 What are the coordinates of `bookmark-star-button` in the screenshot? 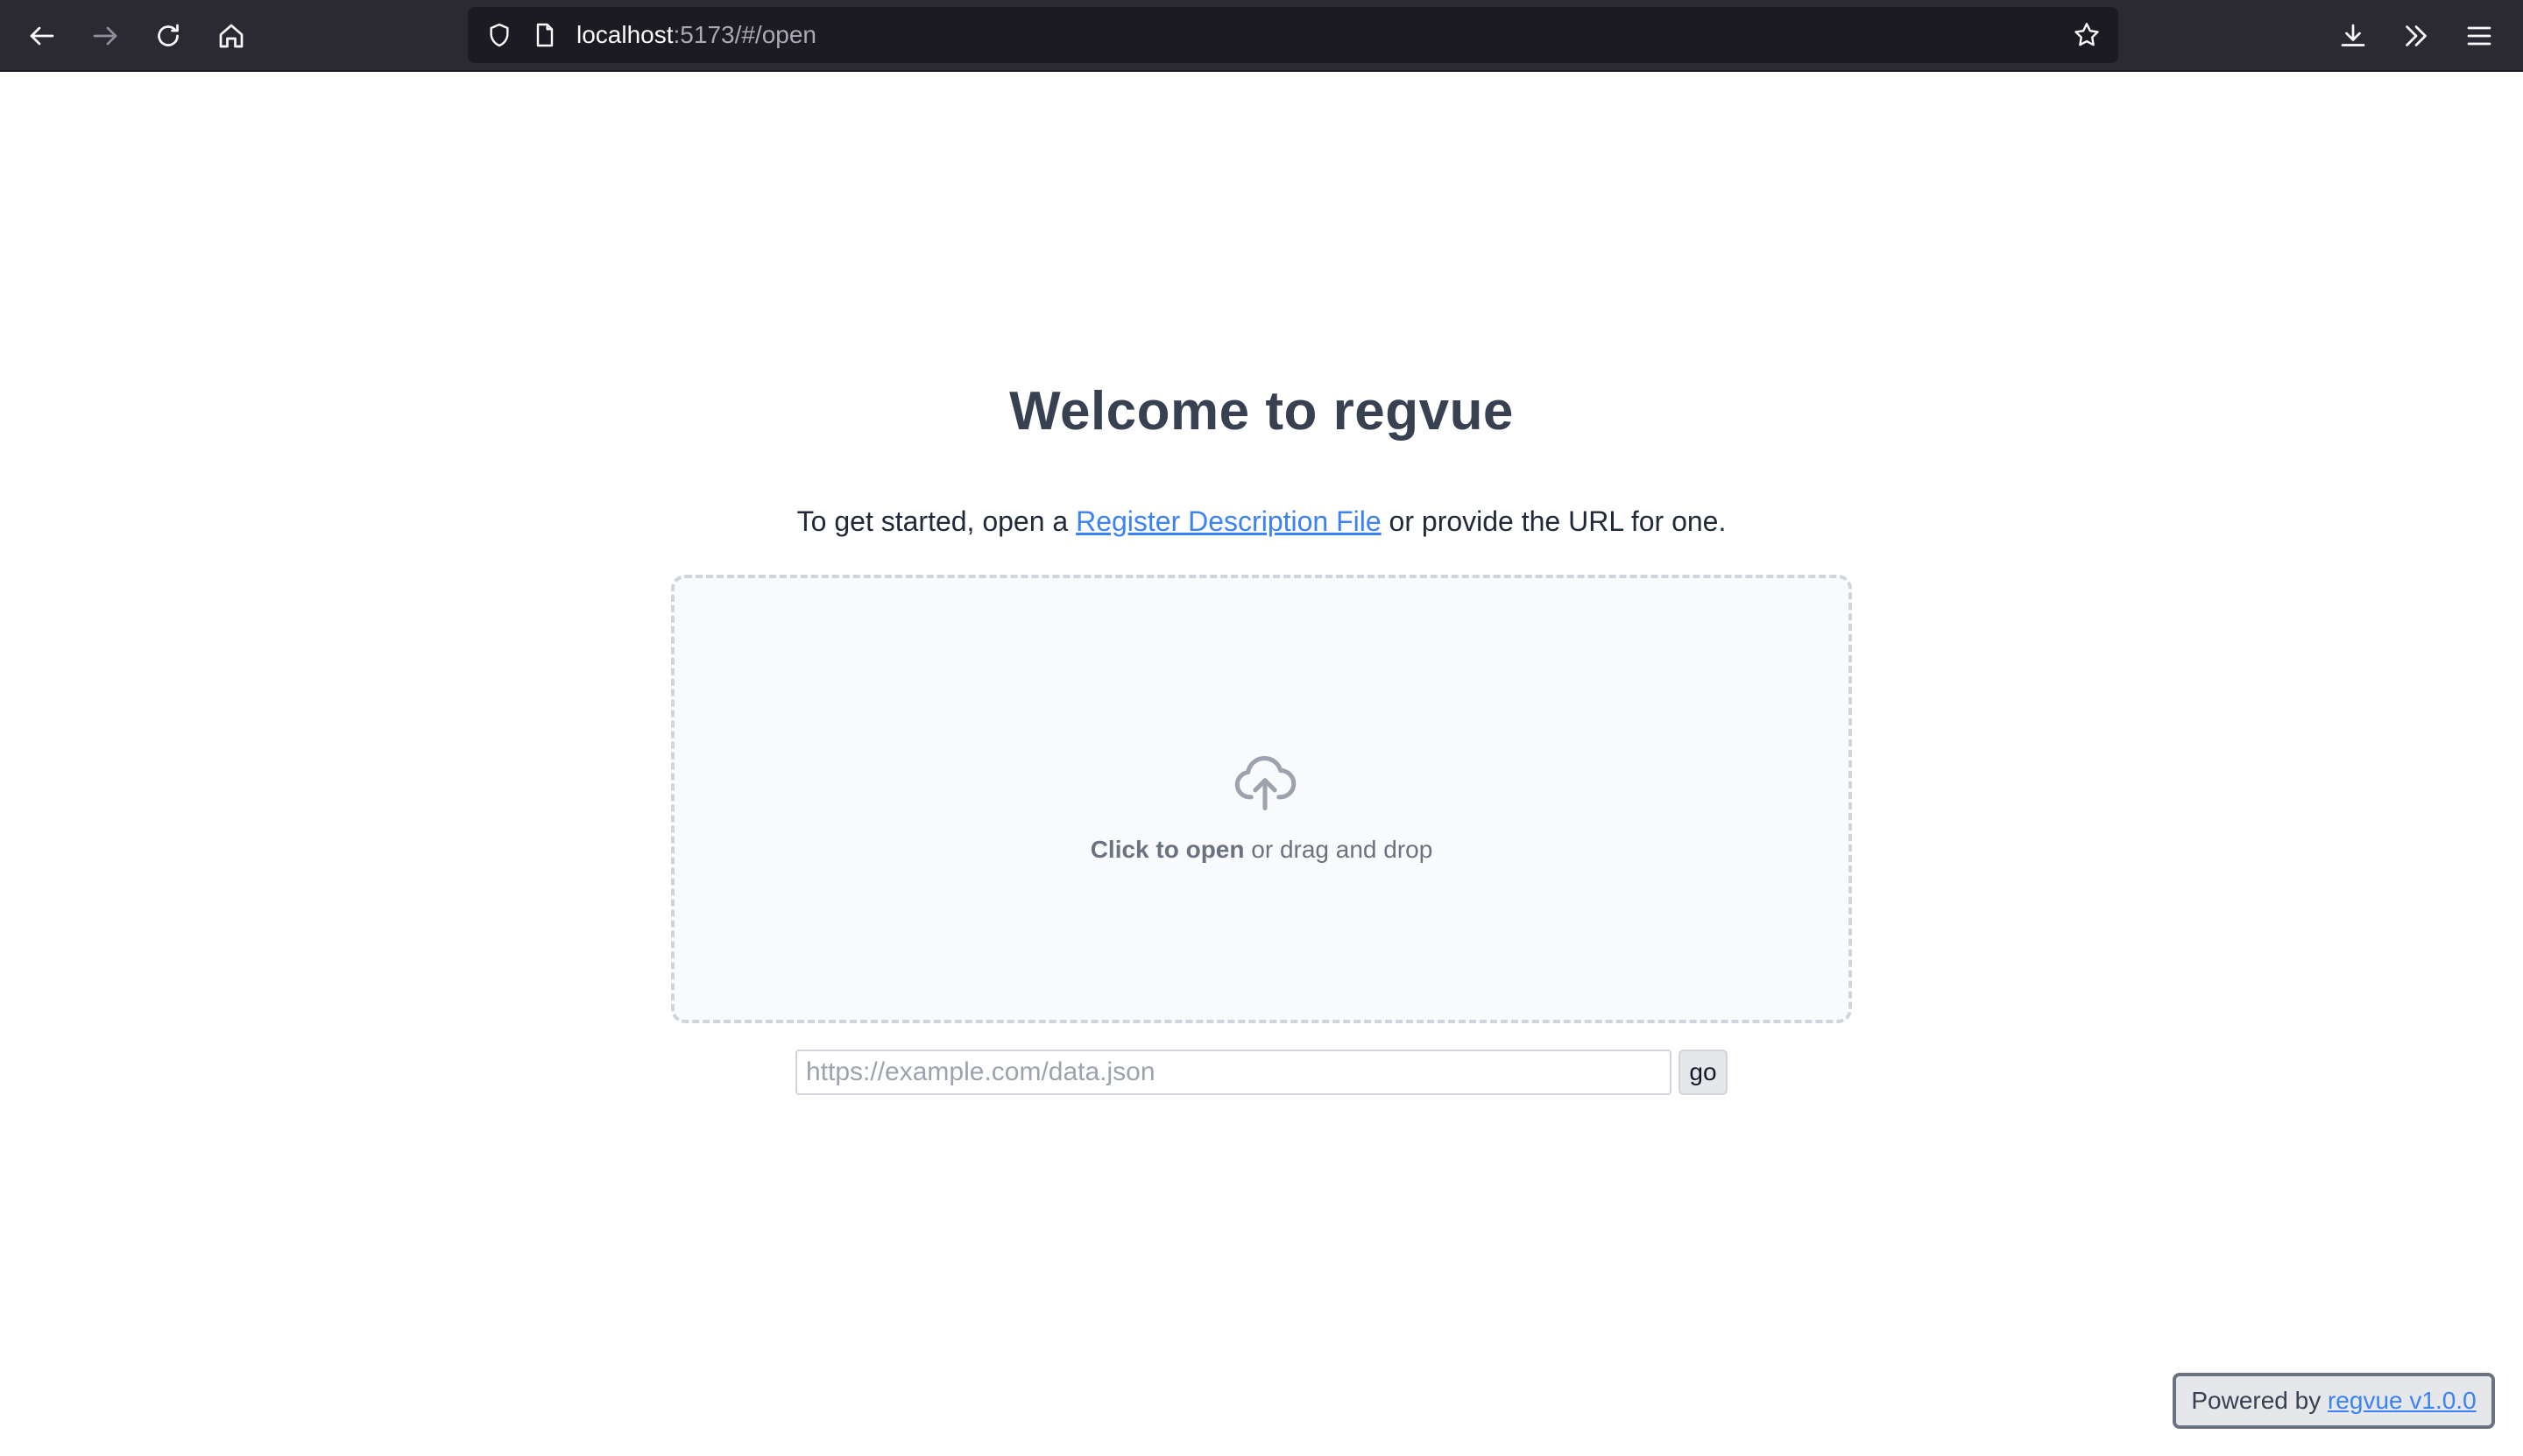 It's located at (2087, 35).